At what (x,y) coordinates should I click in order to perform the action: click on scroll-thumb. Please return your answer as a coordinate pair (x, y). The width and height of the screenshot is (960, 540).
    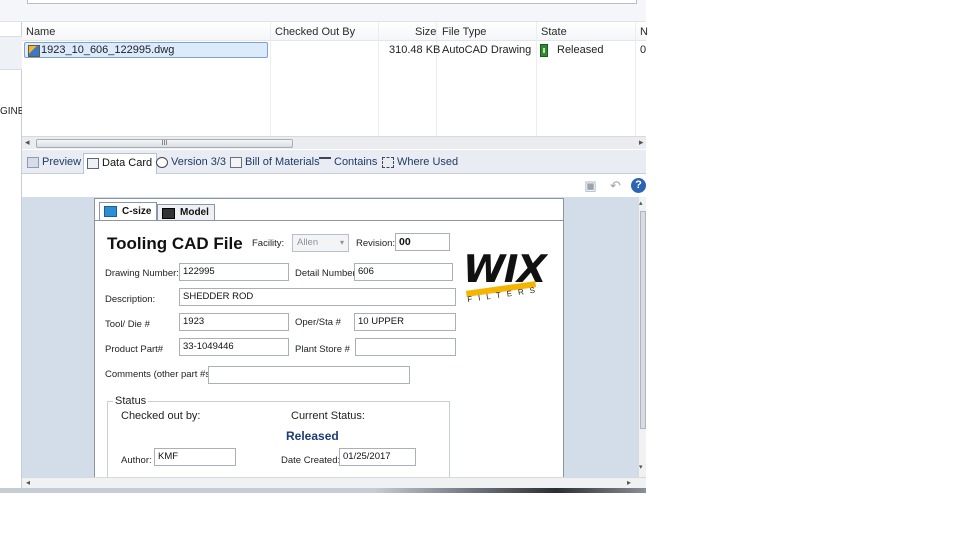
    Looking at the image, I should click on (643, 320).